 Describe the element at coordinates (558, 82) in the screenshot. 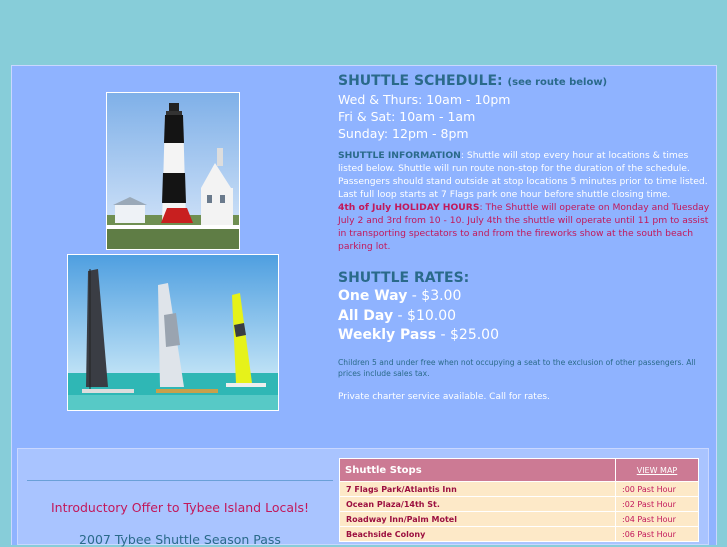

I see `see-route-link: (see route below)` at that location.